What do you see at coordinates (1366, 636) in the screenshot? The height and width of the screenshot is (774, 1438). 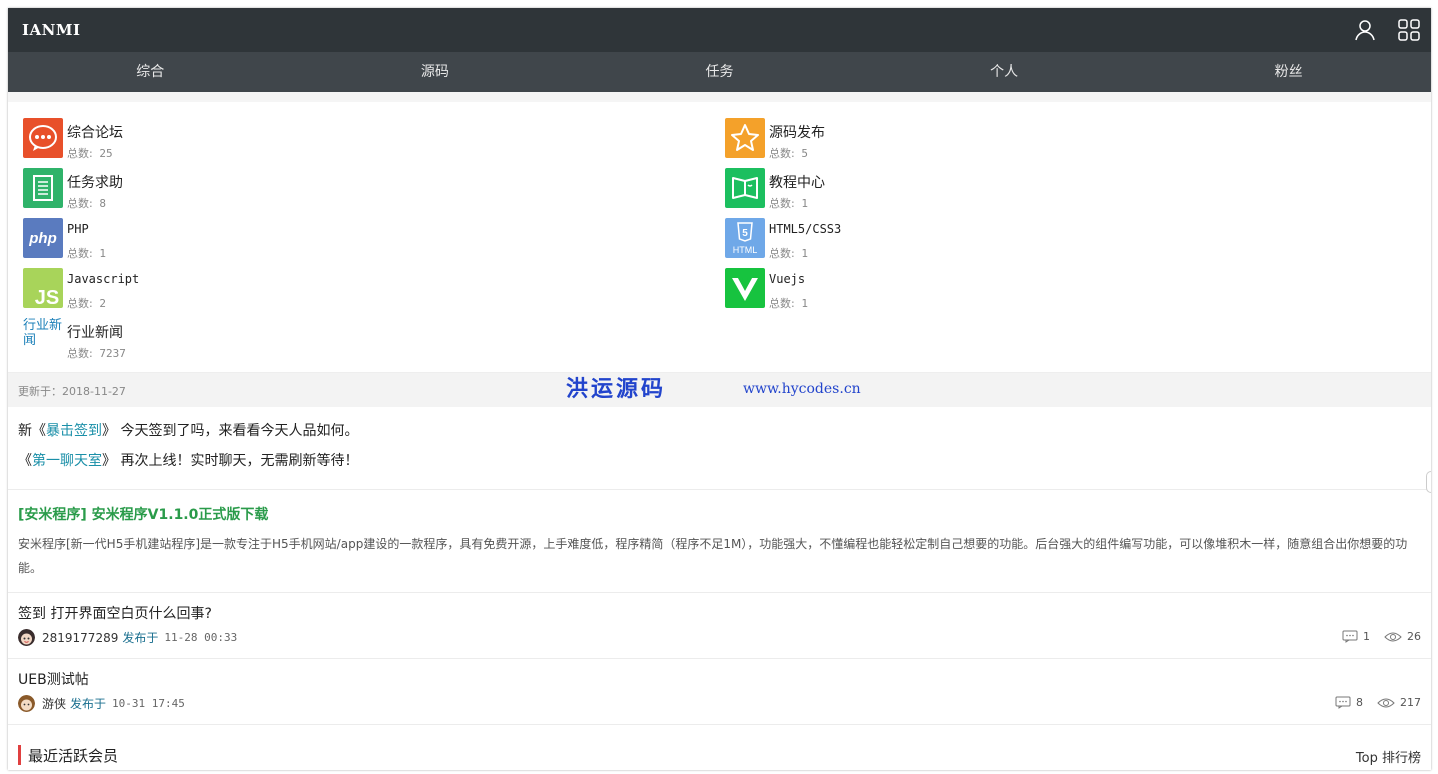 I see `comment-count: 1` at bounding box center [1366, 636].